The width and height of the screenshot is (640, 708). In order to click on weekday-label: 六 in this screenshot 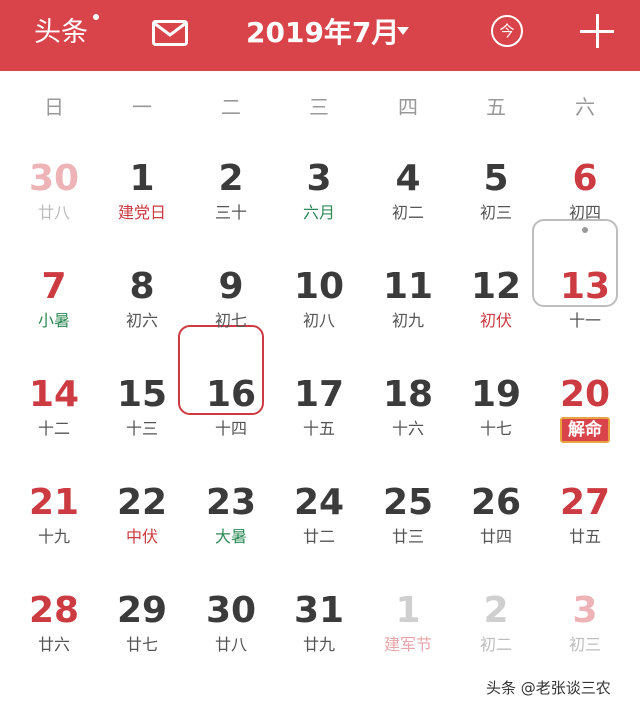, I will do `click(585, 107)`.